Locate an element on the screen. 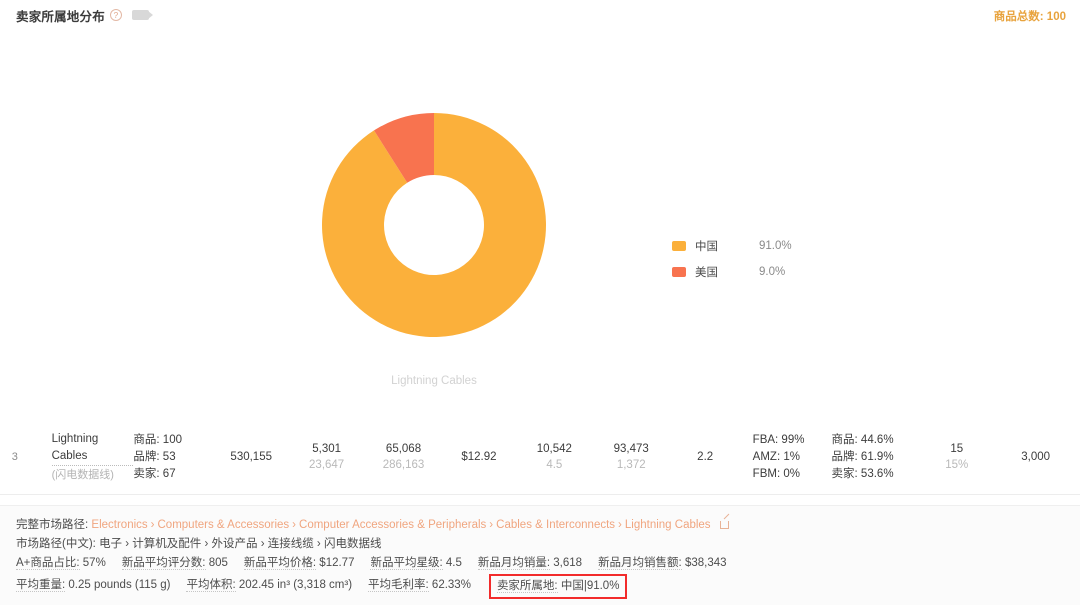 The width and height of the screenshot is (1080, 605). breadcrumb-item: Electronics is located at coordinates (119, 525).